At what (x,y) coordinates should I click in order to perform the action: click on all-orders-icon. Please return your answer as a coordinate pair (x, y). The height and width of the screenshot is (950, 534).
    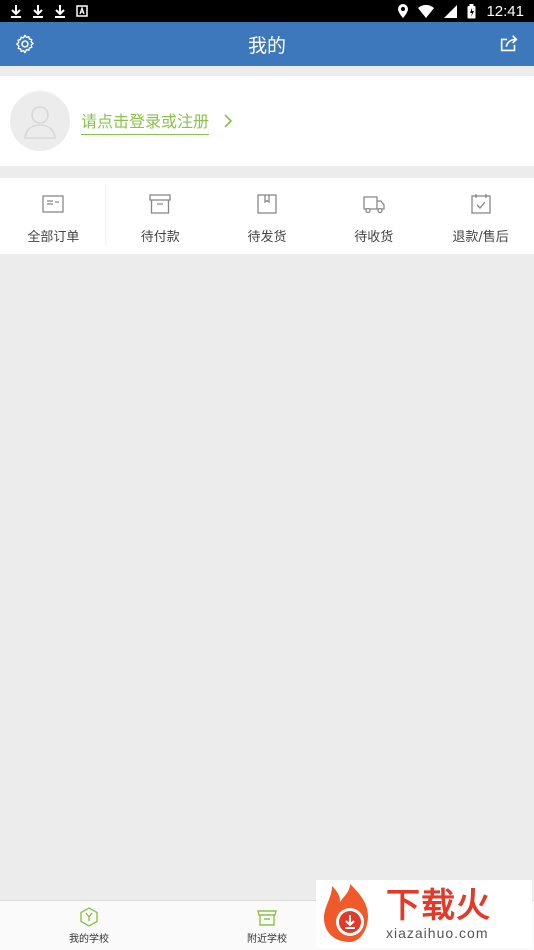
    Looking at the image, I should click on (53, 204).